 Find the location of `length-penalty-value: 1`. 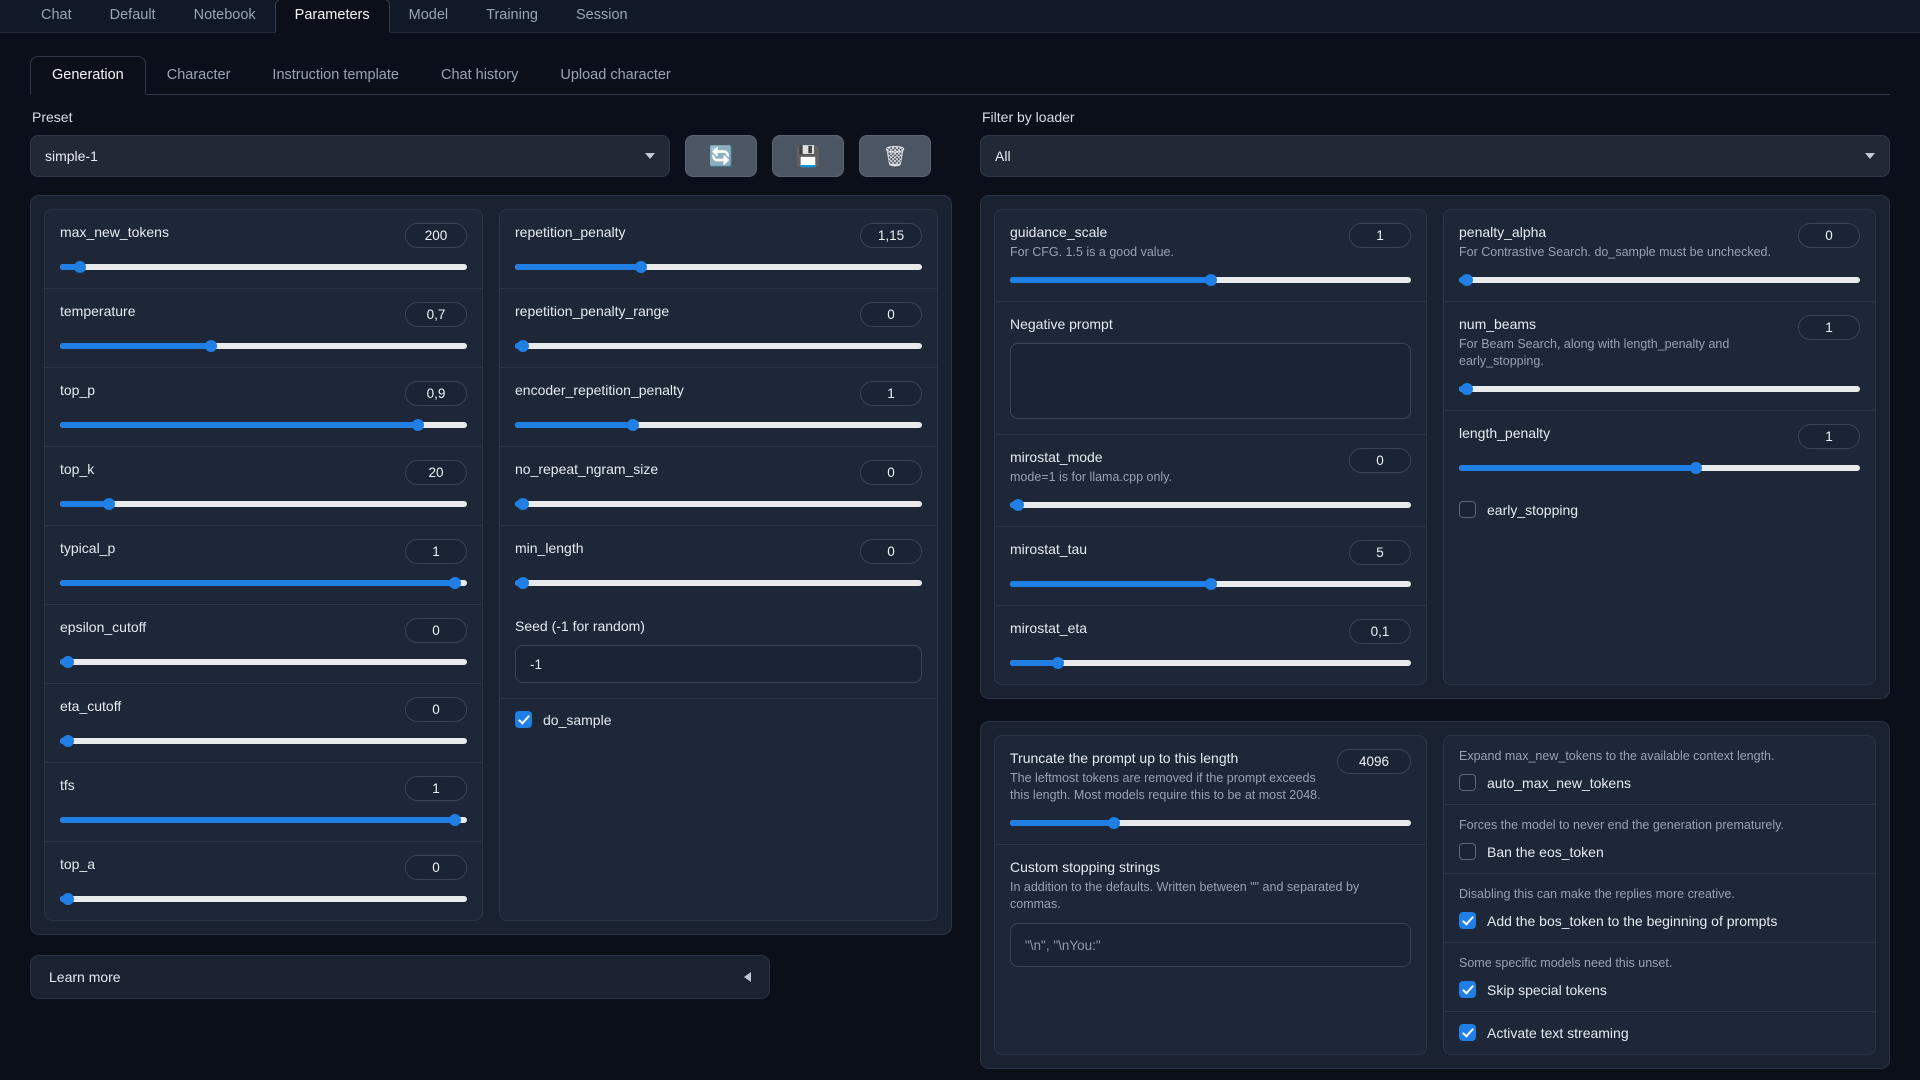

length-penalty-value: 1 is located at coordinates (1829, 436).